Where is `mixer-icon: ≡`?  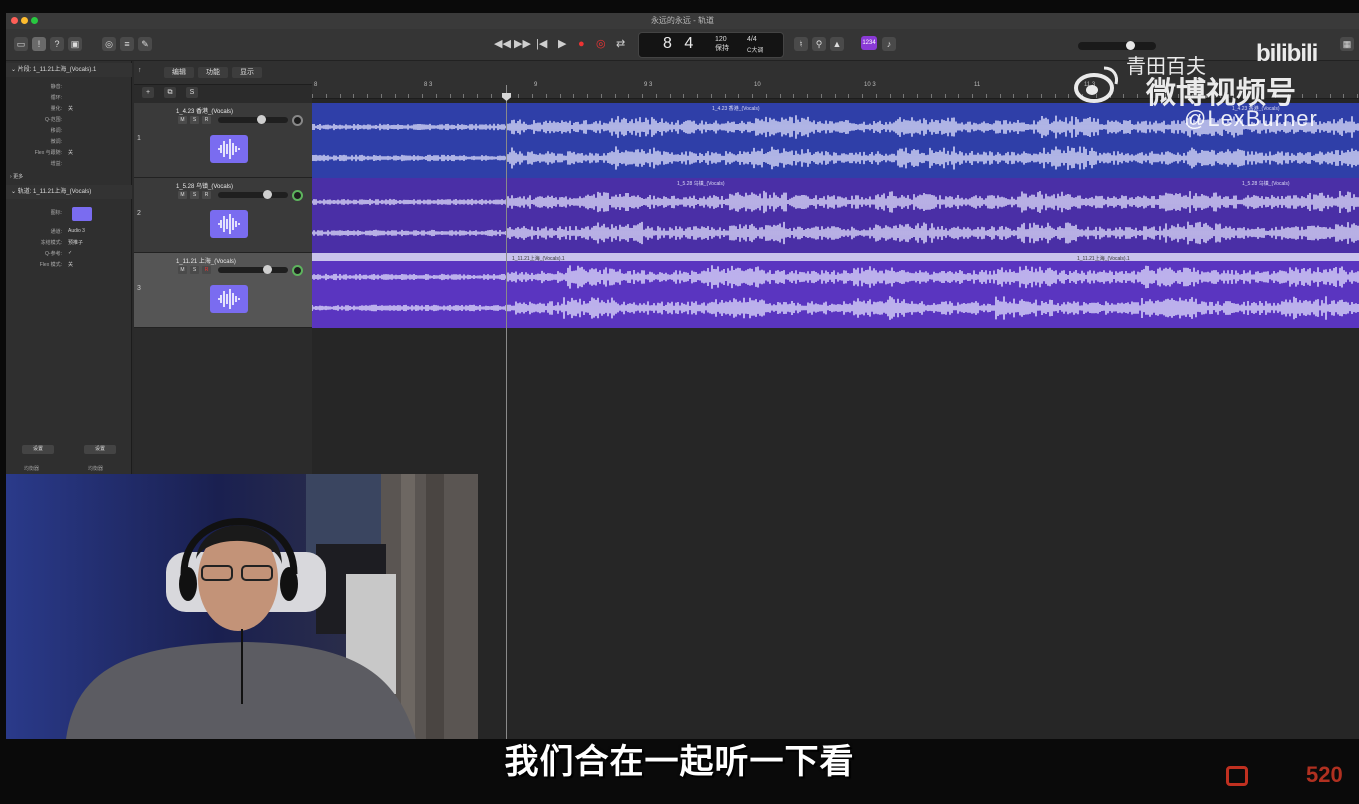
mixer-icon: ≡ is located at coordinates (127, 44).